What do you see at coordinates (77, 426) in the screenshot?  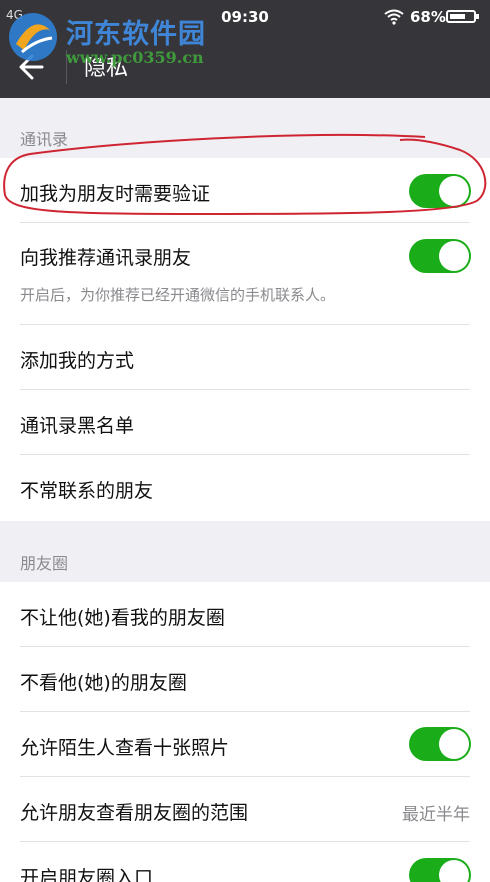 I see `setting-label-blacklist: 通讯录黑名单` at bounding box center [77, 426].